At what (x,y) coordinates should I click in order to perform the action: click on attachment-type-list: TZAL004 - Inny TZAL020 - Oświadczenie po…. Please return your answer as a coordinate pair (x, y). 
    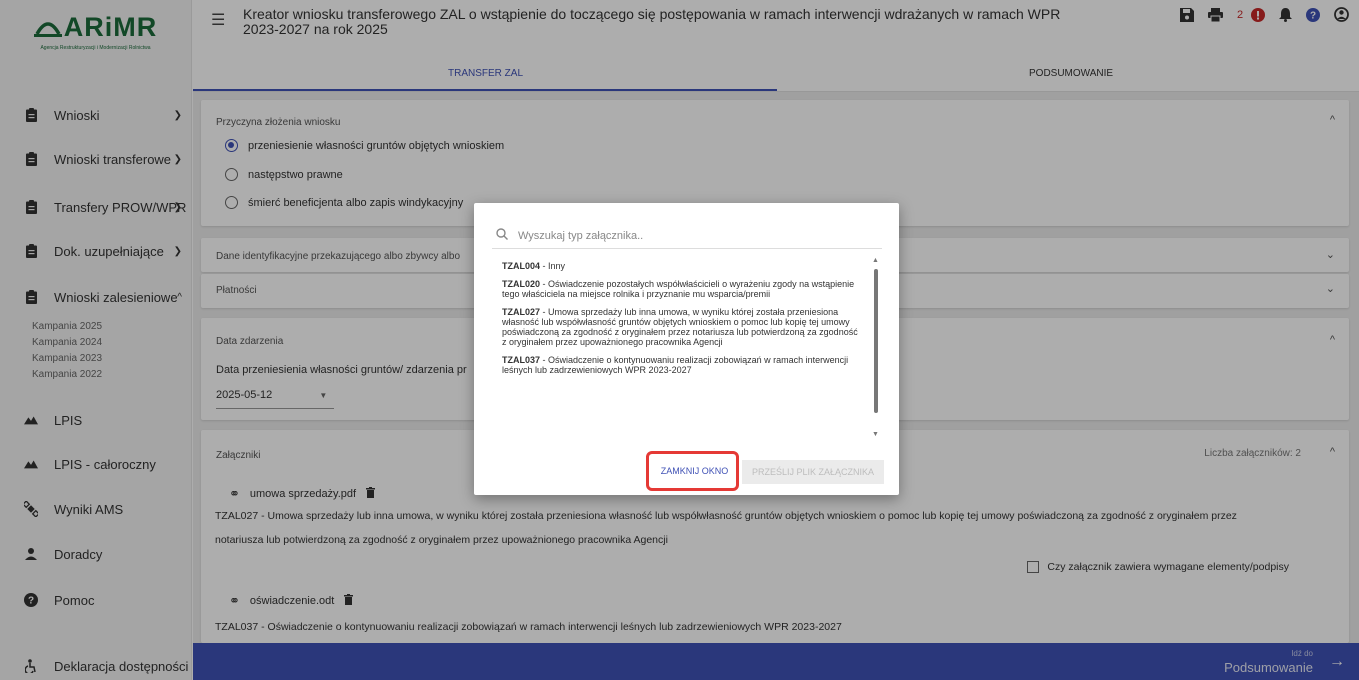
    Looking at the image, I should click on (683, 351).